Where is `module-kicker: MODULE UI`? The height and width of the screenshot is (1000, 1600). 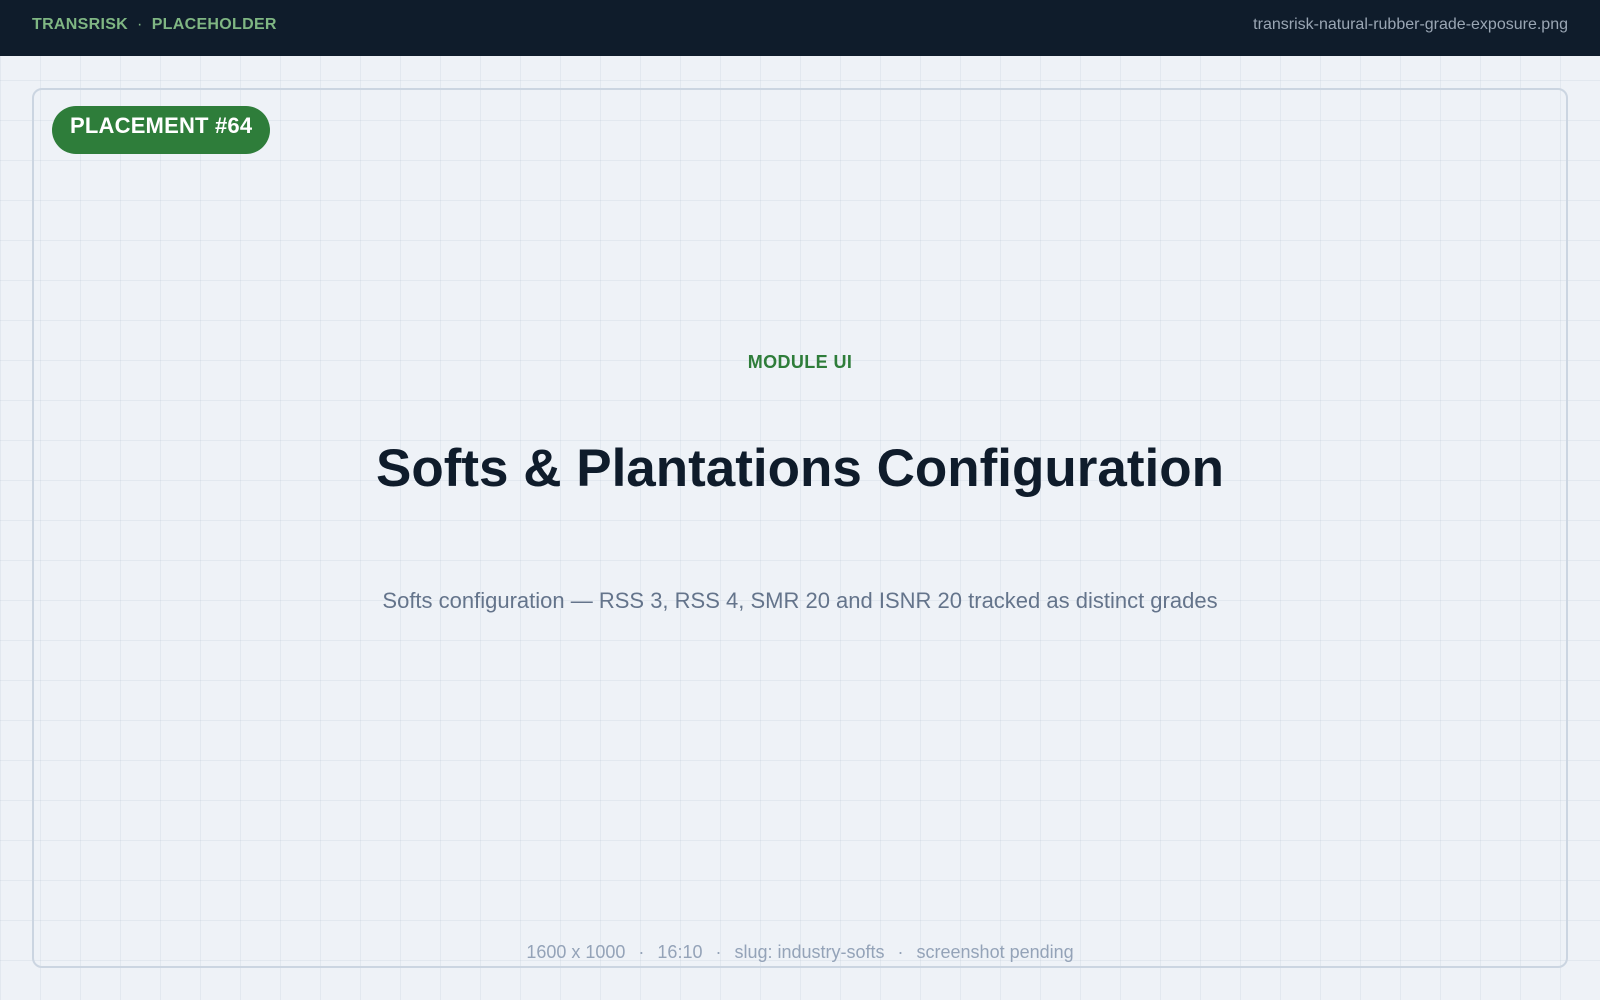
module-kicker: MODULE UI is located at coordinates (800, 362).